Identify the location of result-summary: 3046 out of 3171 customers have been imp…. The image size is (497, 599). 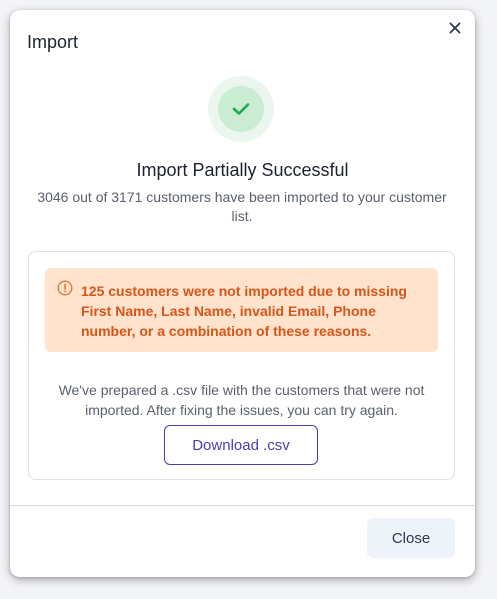
(242, 206).